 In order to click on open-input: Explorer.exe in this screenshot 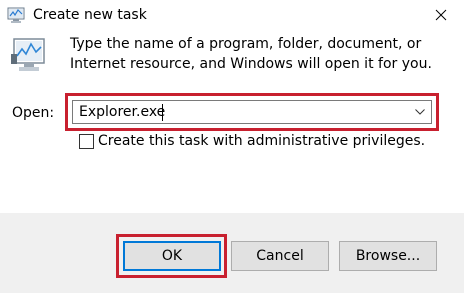, I will do `click(122, 112)`.